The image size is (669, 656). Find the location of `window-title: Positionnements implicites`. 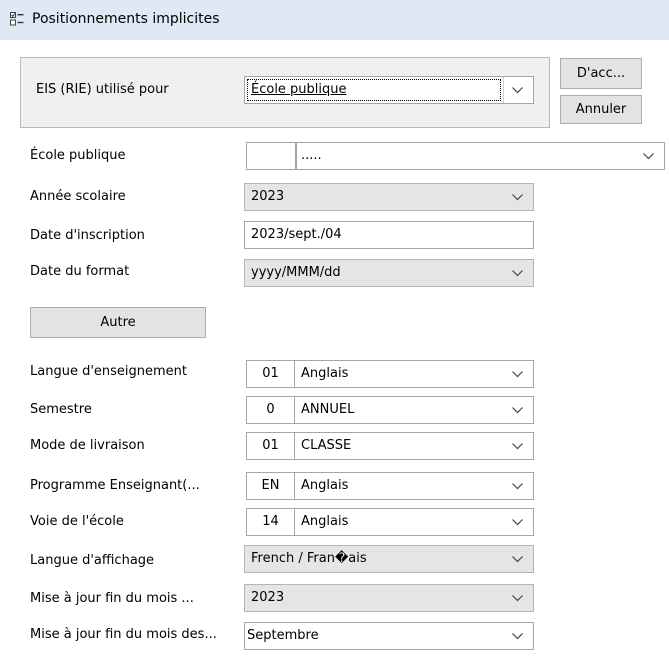

window-title: Positionnements implicites is located at coordinates (126, 19).